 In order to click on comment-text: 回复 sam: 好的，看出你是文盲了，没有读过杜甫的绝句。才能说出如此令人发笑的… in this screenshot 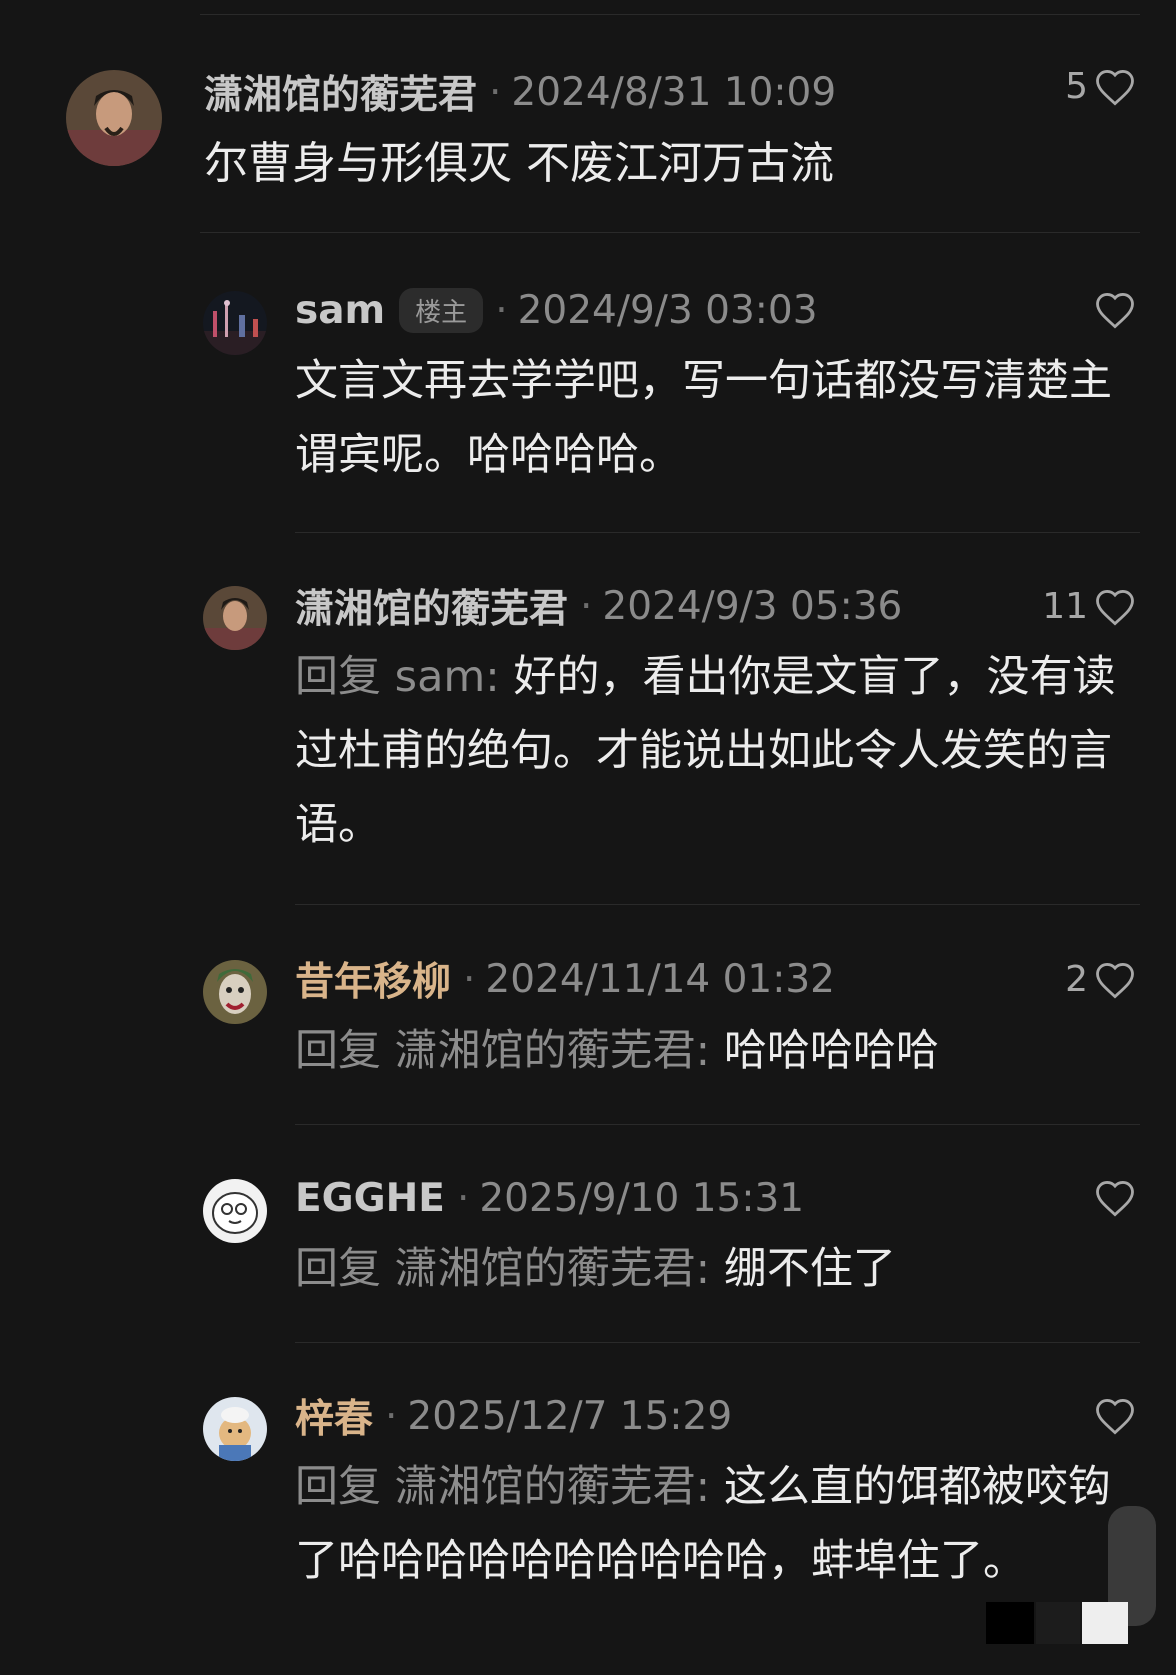, I will do `click(718, 751)`.